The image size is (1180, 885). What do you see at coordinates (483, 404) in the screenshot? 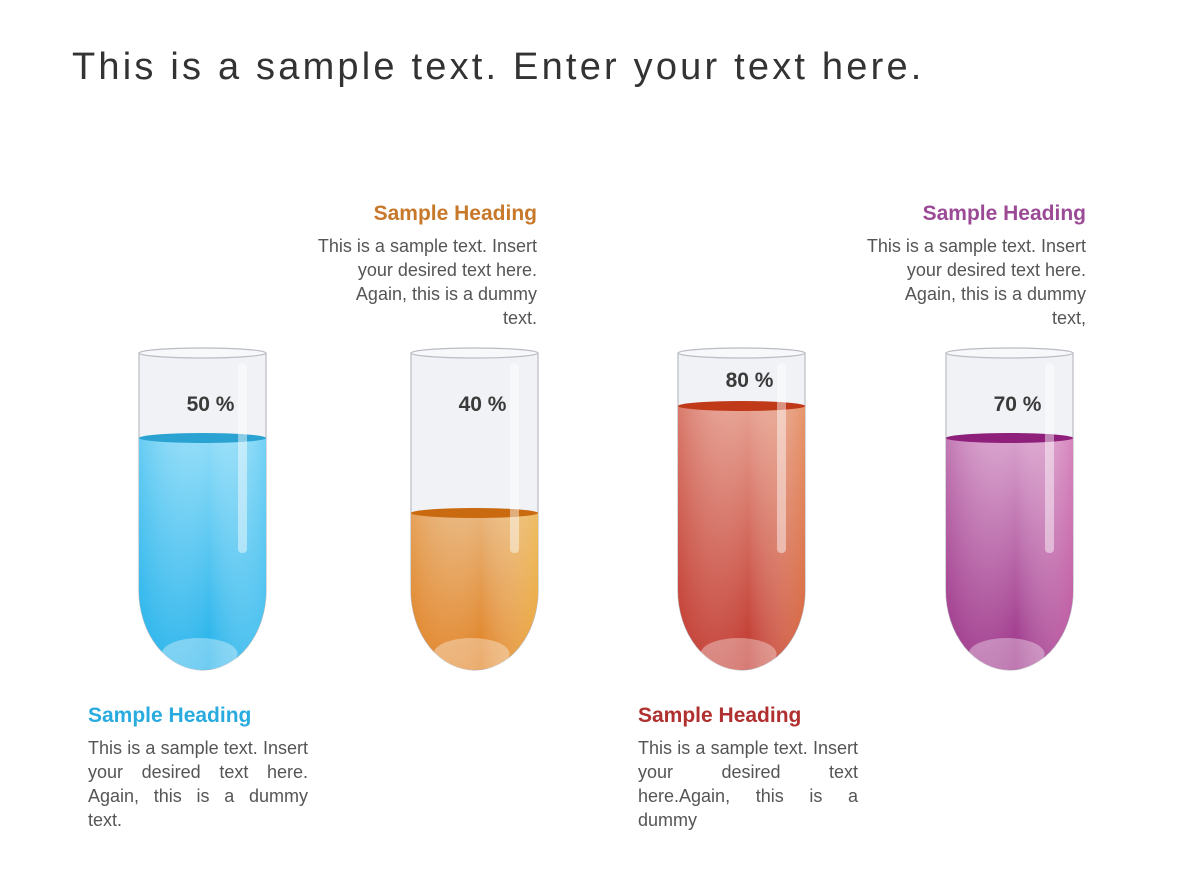
I see `percent-label: 40 %` at bounding box center [483, 404].